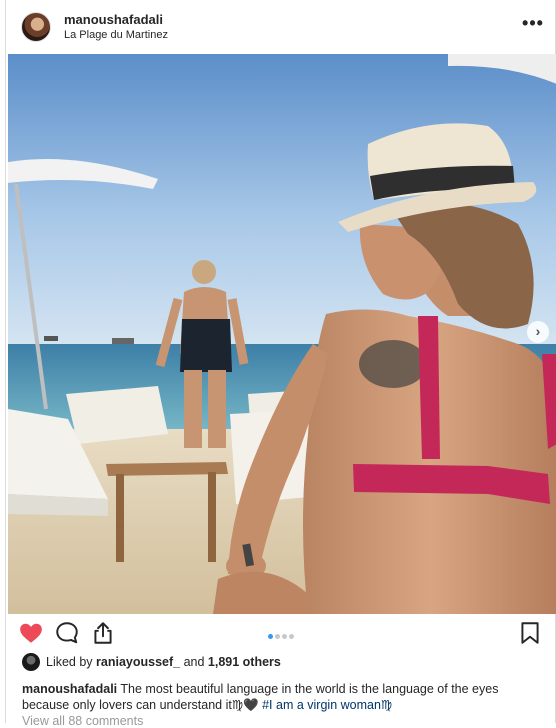 The width and height of the screenshot is (556, 728). What do you see at coordinates (270, 636) in the screenshot?
I see `carousel-dot-active` at bounding box center [270, 636].